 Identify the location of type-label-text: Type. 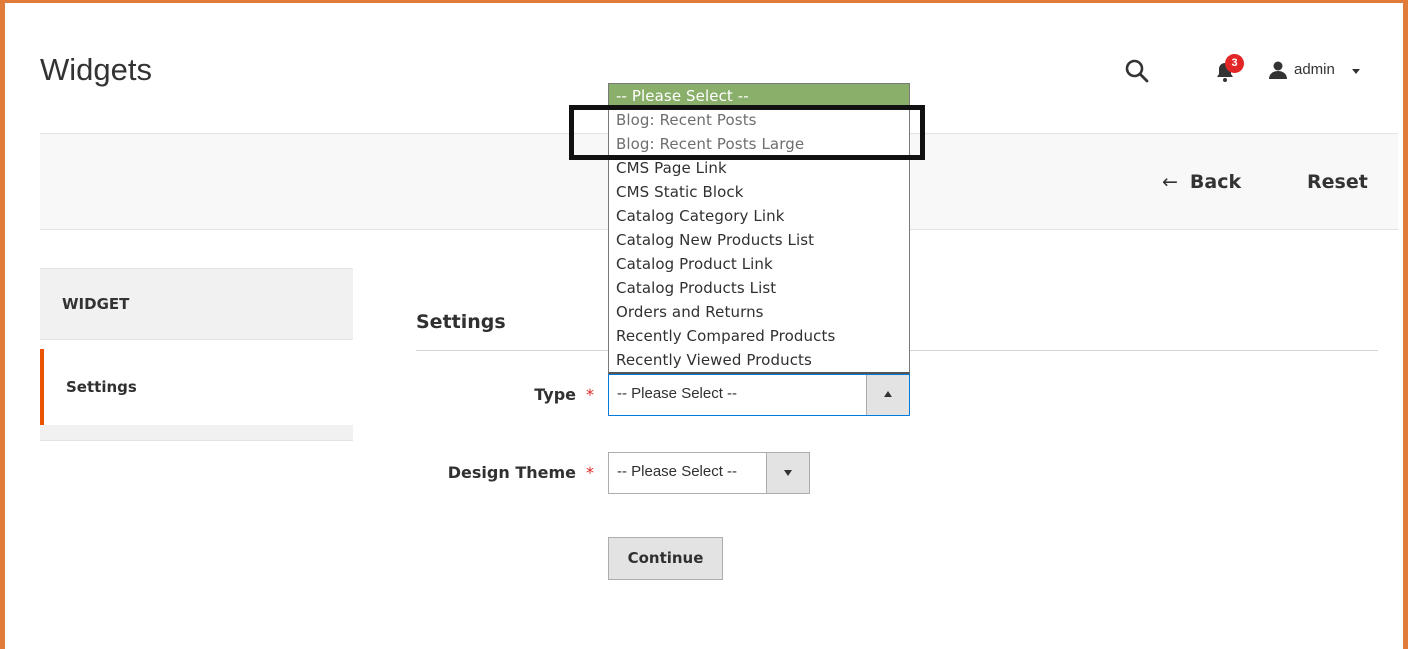
(555, 394).